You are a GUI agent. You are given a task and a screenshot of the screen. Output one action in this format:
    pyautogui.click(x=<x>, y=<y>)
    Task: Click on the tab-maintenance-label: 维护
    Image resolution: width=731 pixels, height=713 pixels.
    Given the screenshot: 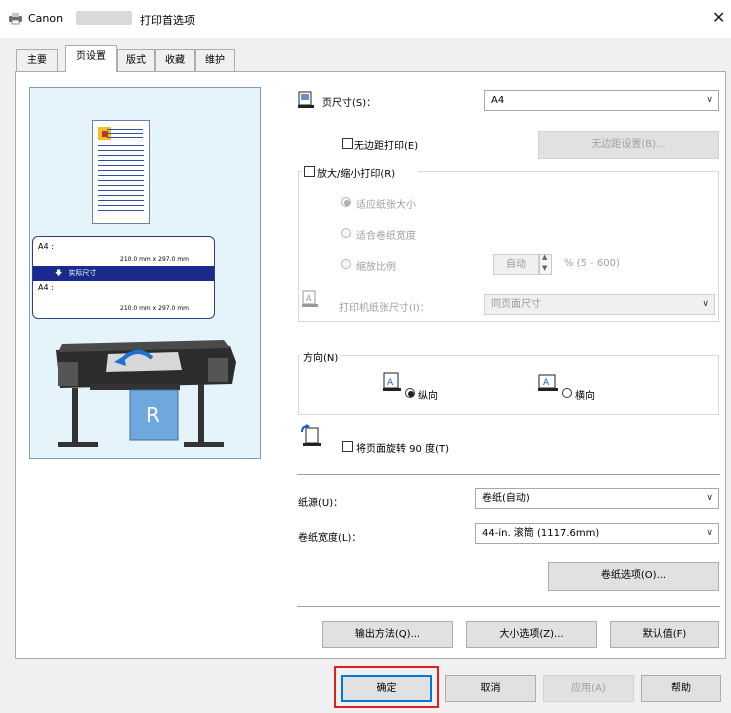 What is the action you would take?
    pyautogui.click(x=215, y=60)
    